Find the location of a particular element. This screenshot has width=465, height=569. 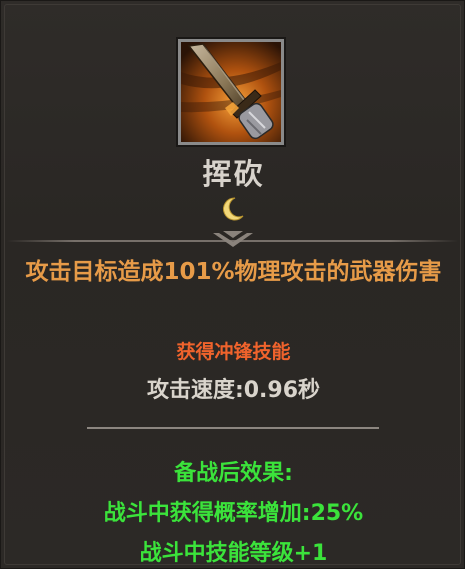

chevron-down-icon is located at coordinates (233, 241).